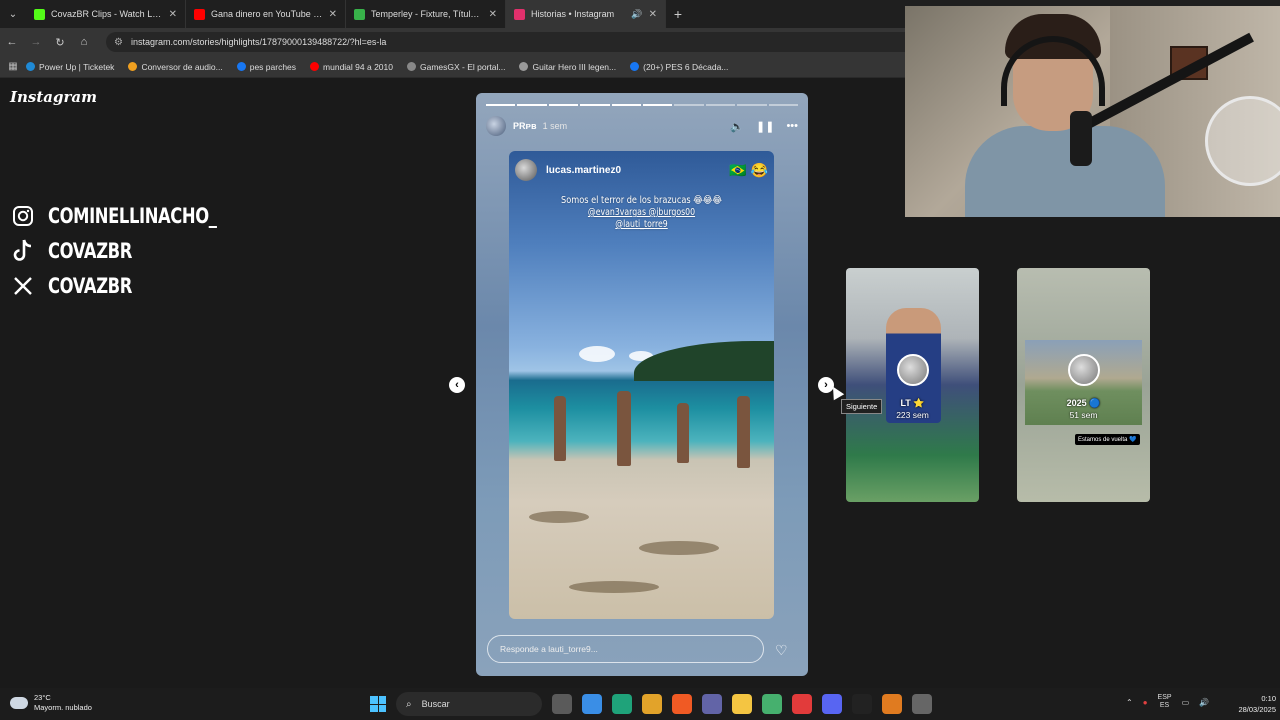 This screenshot has width=1280, height=720. What do you see at coordinates (90, 250) in the screenshot?
I see `social-handle: COVAZBR` at bounding box center [90, 250].